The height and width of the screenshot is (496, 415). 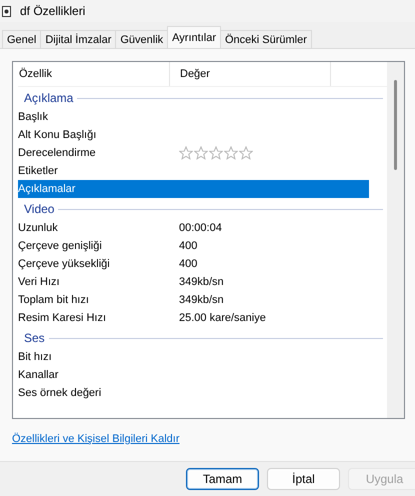 I want to click on property-row: Uzunluk 00:00:04, so click(x=193, y=228).